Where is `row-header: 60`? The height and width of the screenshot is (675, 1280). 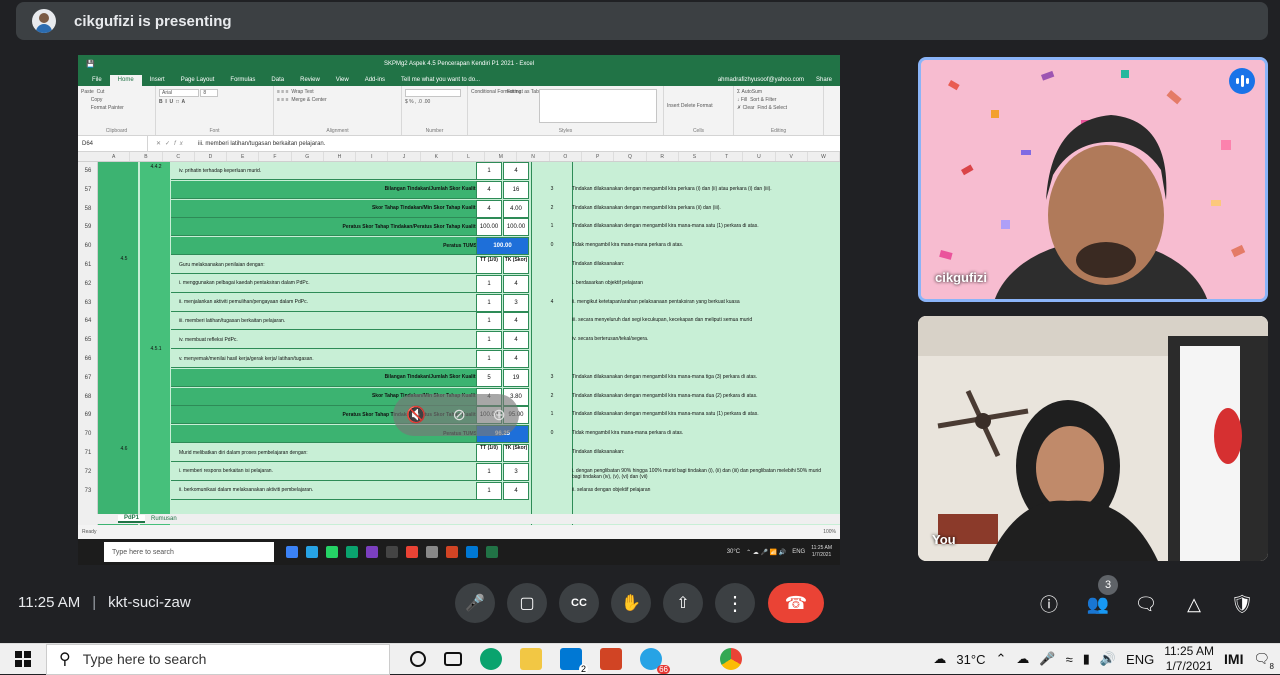
row-header: 60 is located at coordinates (88, 246).